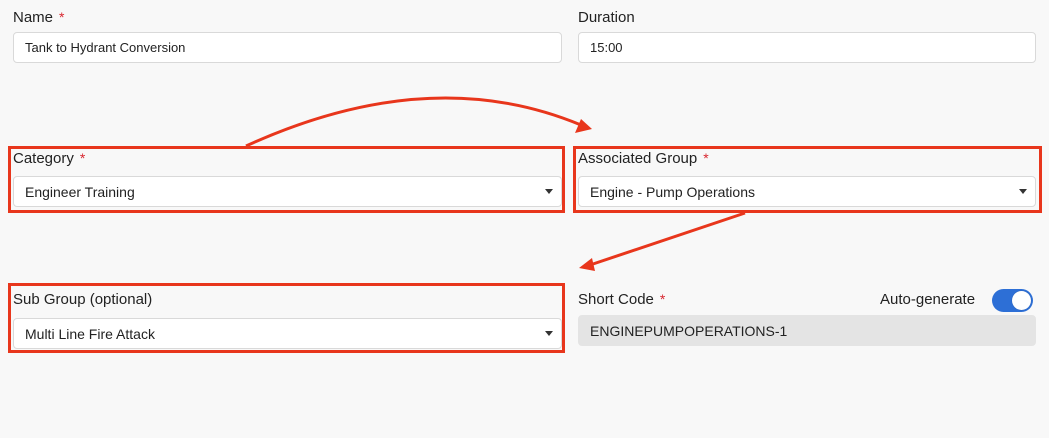 The image size is (1049, 438). I want to click on name-label-text: Name, so click(33, 17).